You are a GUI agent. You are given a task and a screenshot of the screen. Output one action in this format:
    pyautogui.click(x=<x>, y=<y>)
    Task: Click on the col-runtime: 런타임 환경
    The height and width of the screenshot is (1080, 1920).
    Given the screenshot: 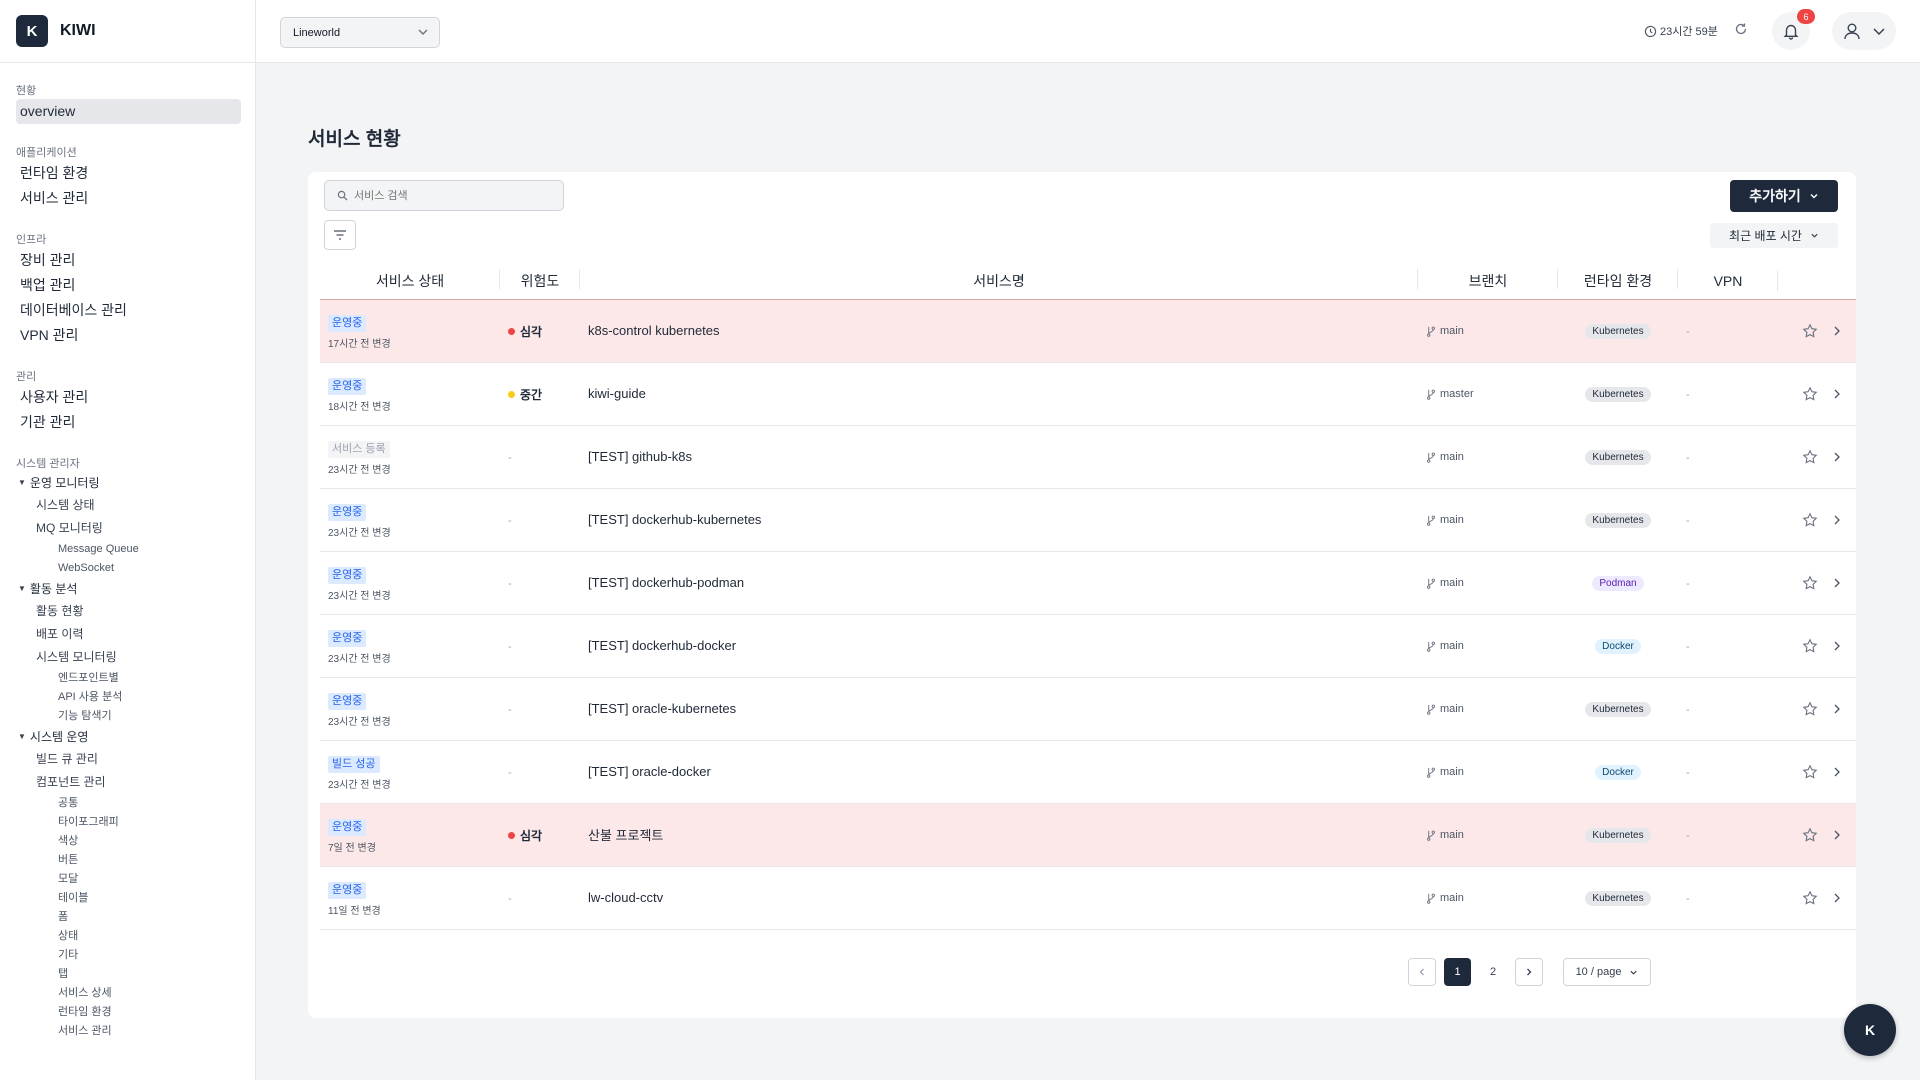 What is the action you would take?
    pyautogui.click(x=1618, y=279)
    